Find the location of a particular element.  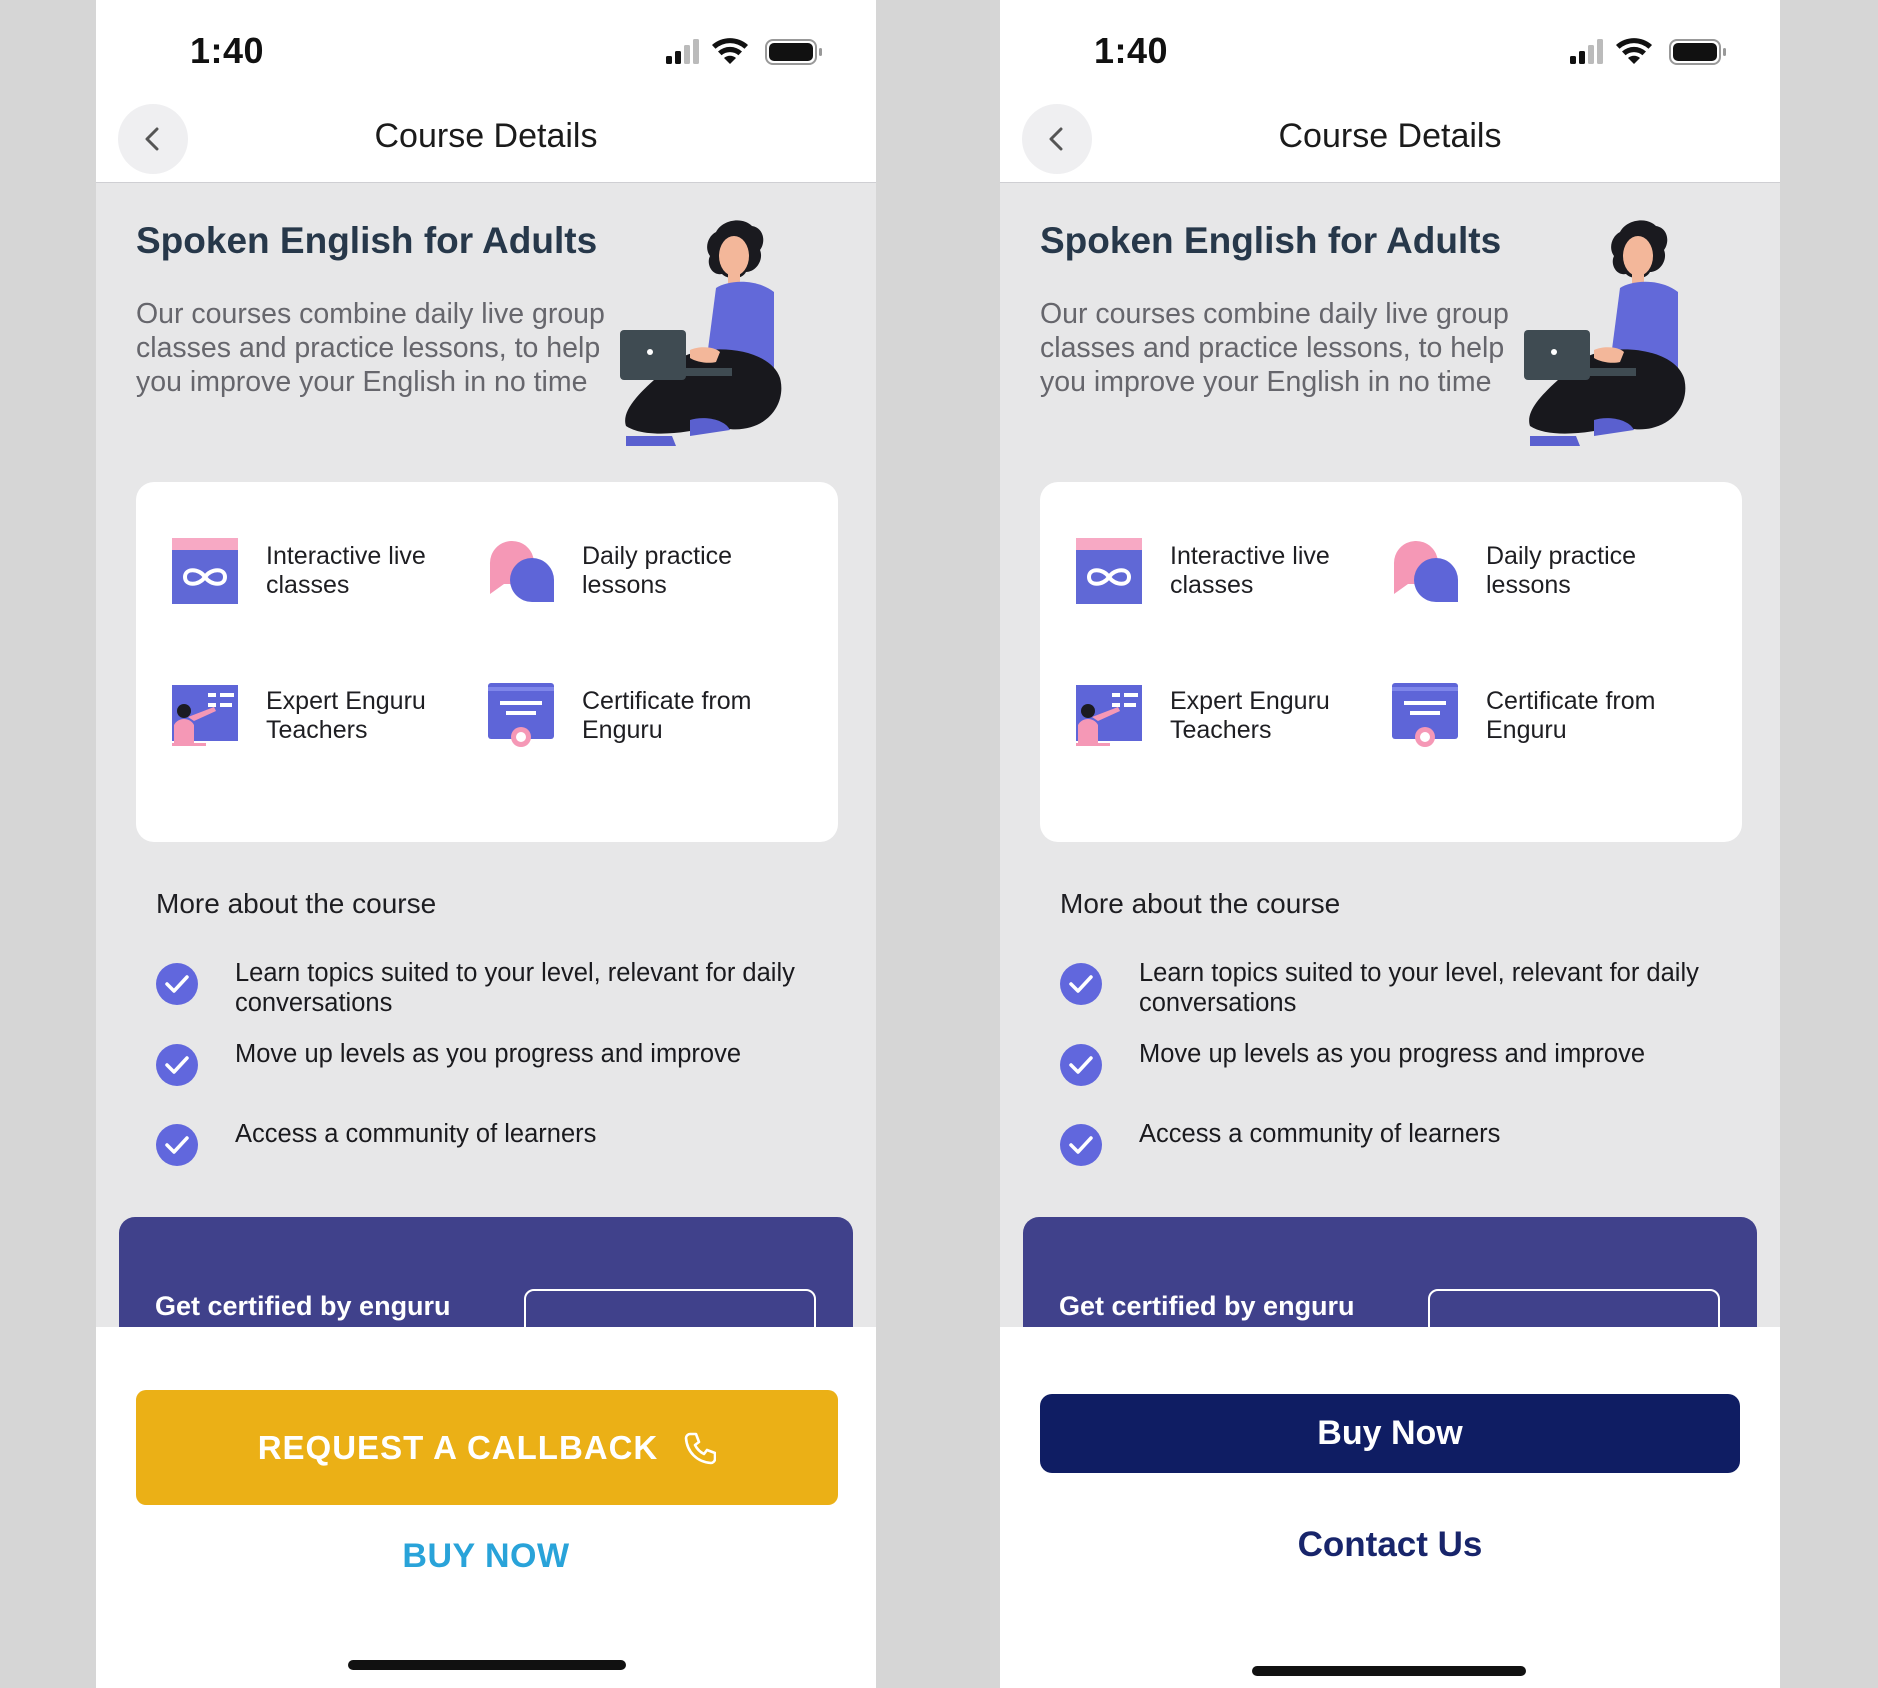

button-label: Buy Now is located at coordinates (1390, 1433).